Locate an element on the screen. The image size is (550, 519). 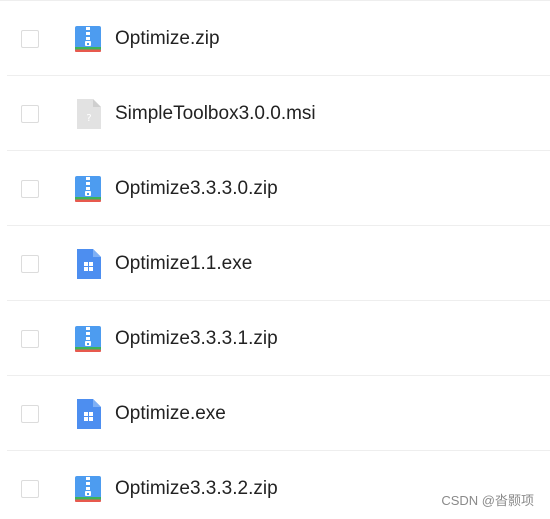
file-row: Optimize3.3.3.1.zip is located at coordinates (275, 338).